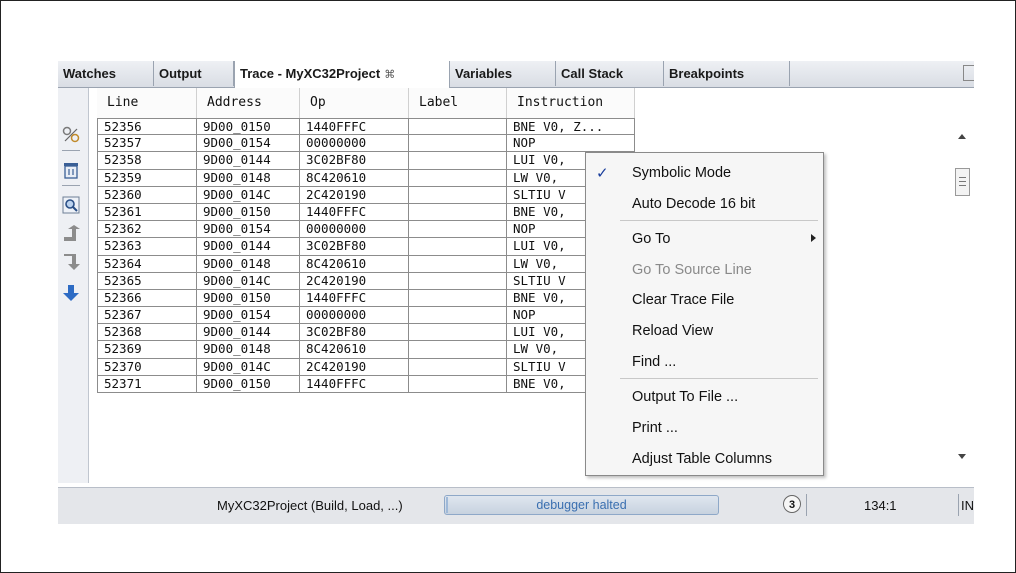 This screenshot has width=1016, height=573. I want to click on go-to-end-icon, so click(71, 293).